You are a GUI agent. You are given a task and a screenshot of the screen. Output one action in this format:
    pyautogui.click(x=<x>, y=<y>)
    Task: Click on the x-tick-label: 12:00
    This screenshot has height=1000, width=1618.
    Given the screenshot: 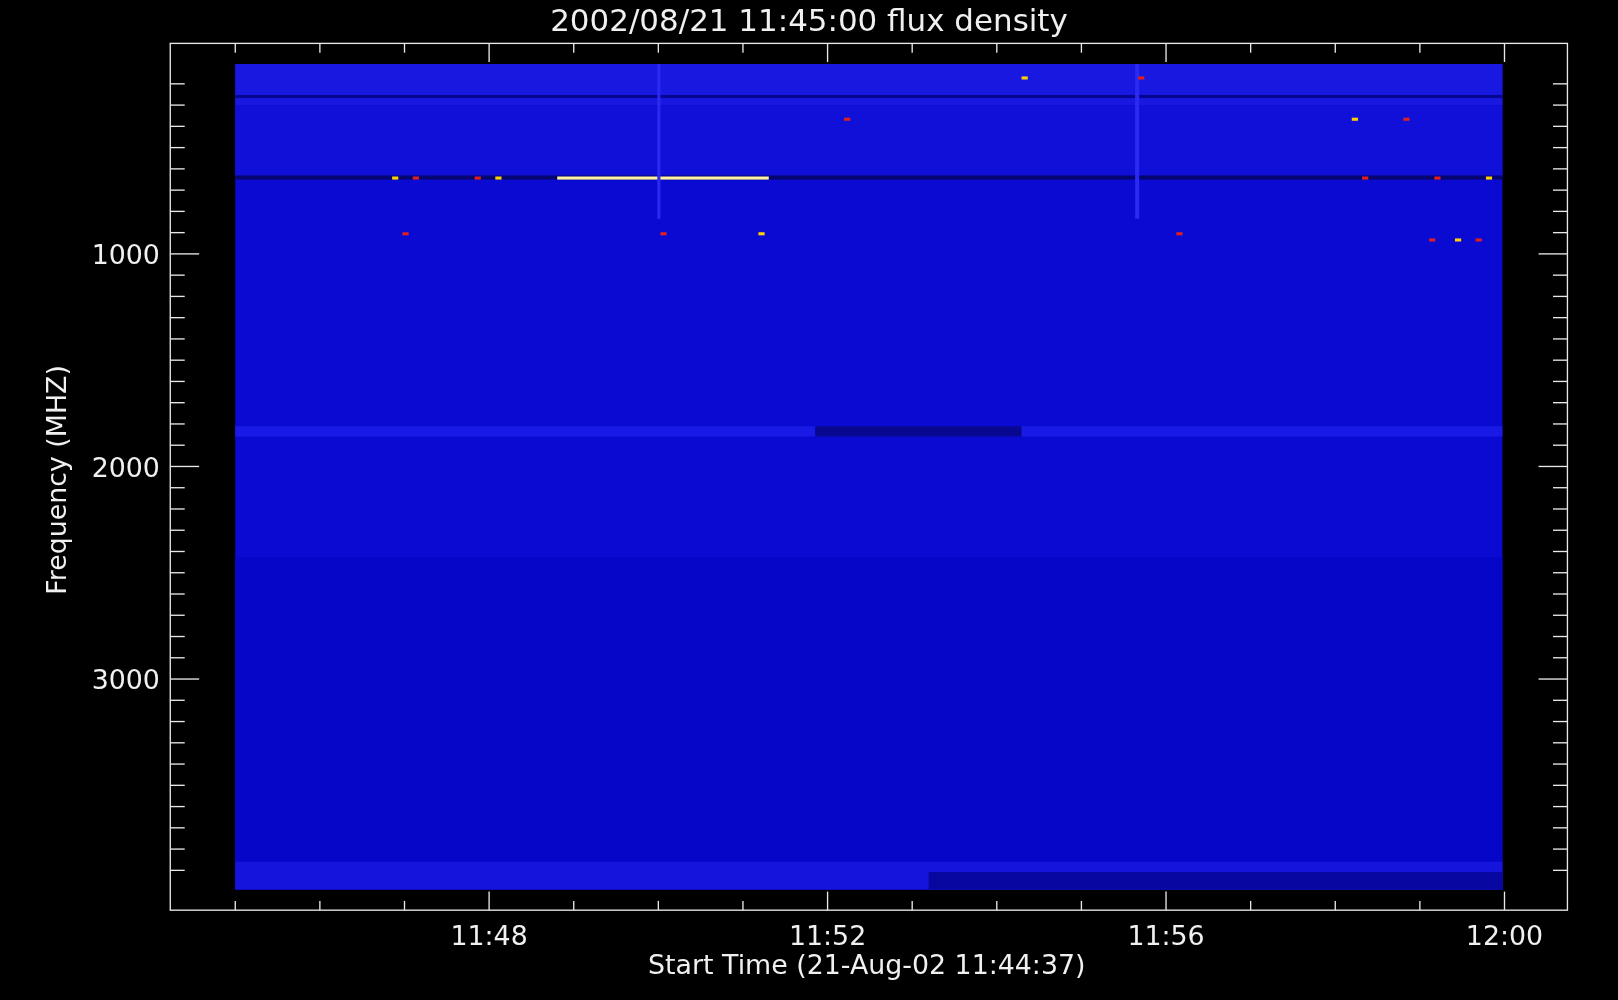 What is the action you would take?
    pyautogui.click(x=1504, y=936)
    